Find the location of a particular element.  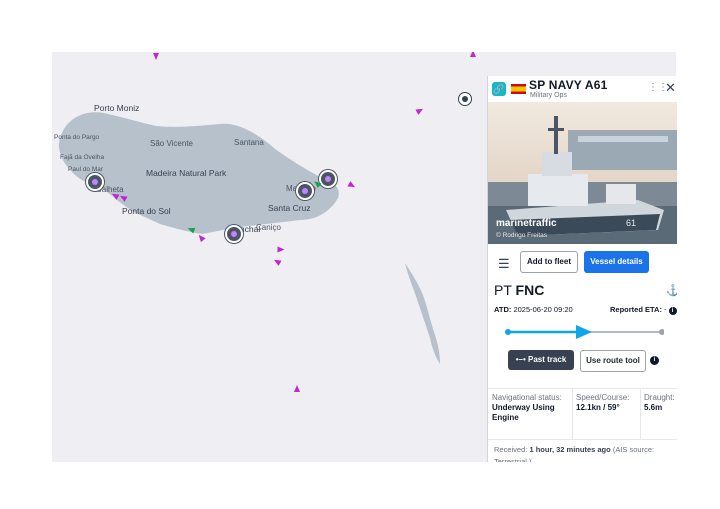

menu-icon: ☰ is located at coordinates (504, 264).